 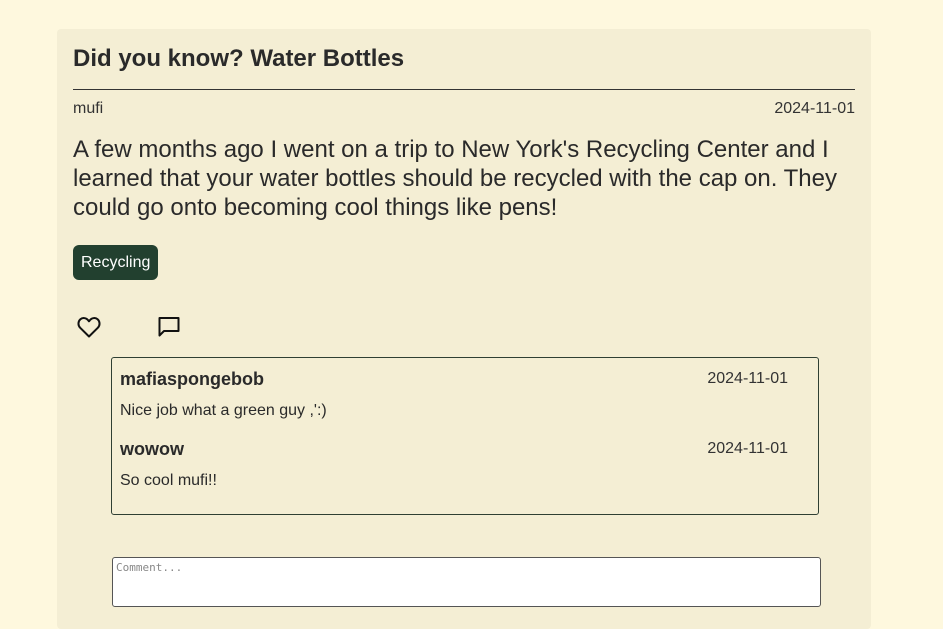 What do you see at coordinates (464, 89) in the screenshot?
I see `title-divider` at bounding box center [464, 89].